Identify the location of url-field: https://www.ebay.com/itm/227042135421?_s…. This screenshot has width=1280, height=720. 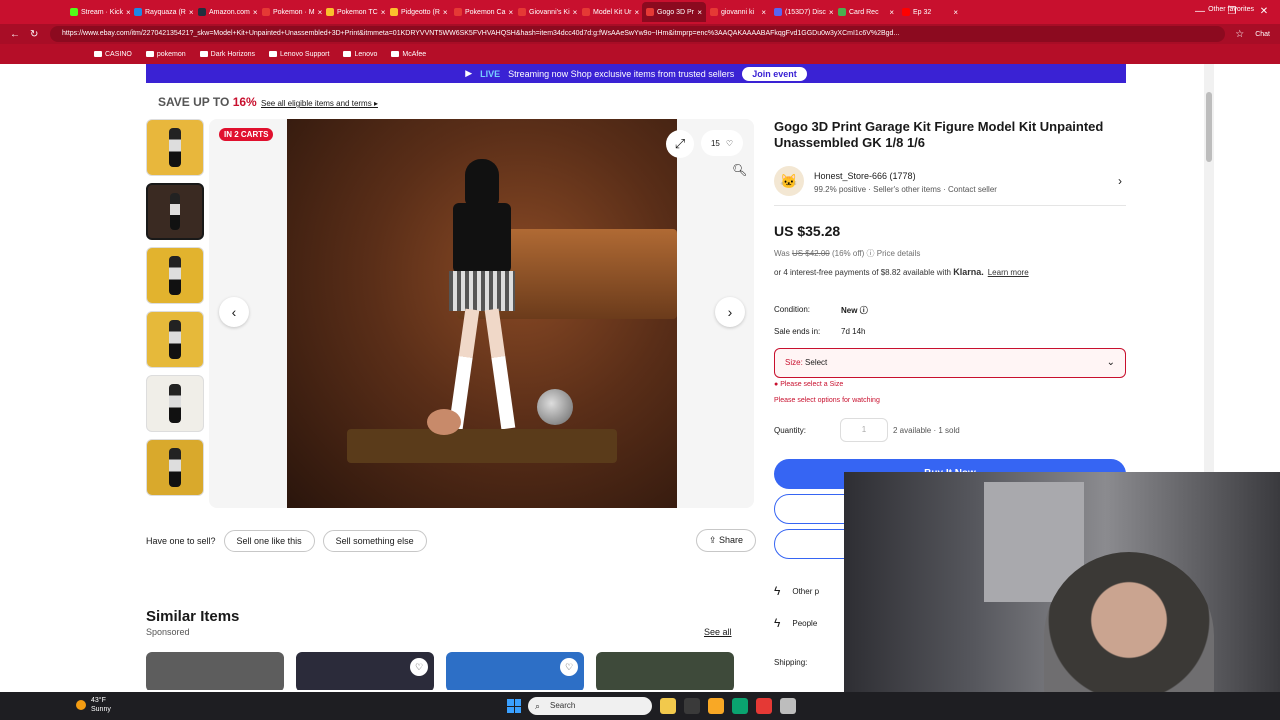
(638, 34).